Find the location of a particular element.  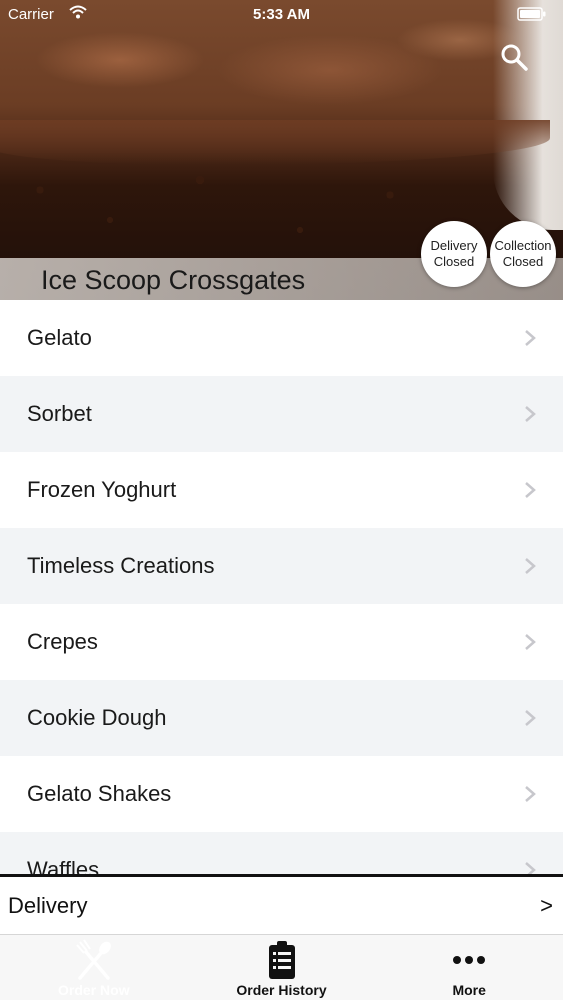

tab-order-history: Order History is located at coordinates (282, 967).